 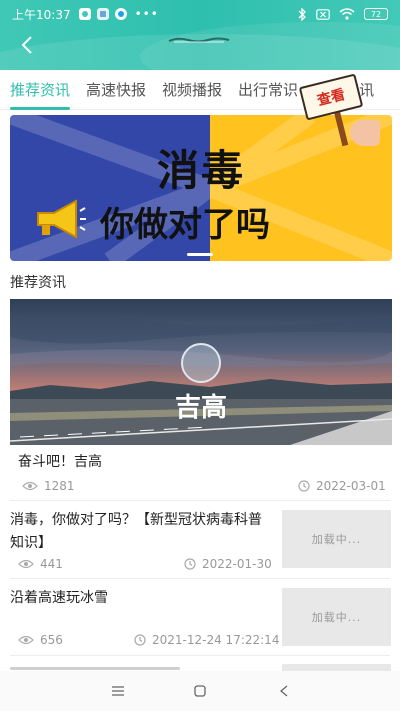 What do you see at coordinates (200, 170) in the screenshot?
I see `banner-title-line1: 消毒` at bounding box center [200, 170].